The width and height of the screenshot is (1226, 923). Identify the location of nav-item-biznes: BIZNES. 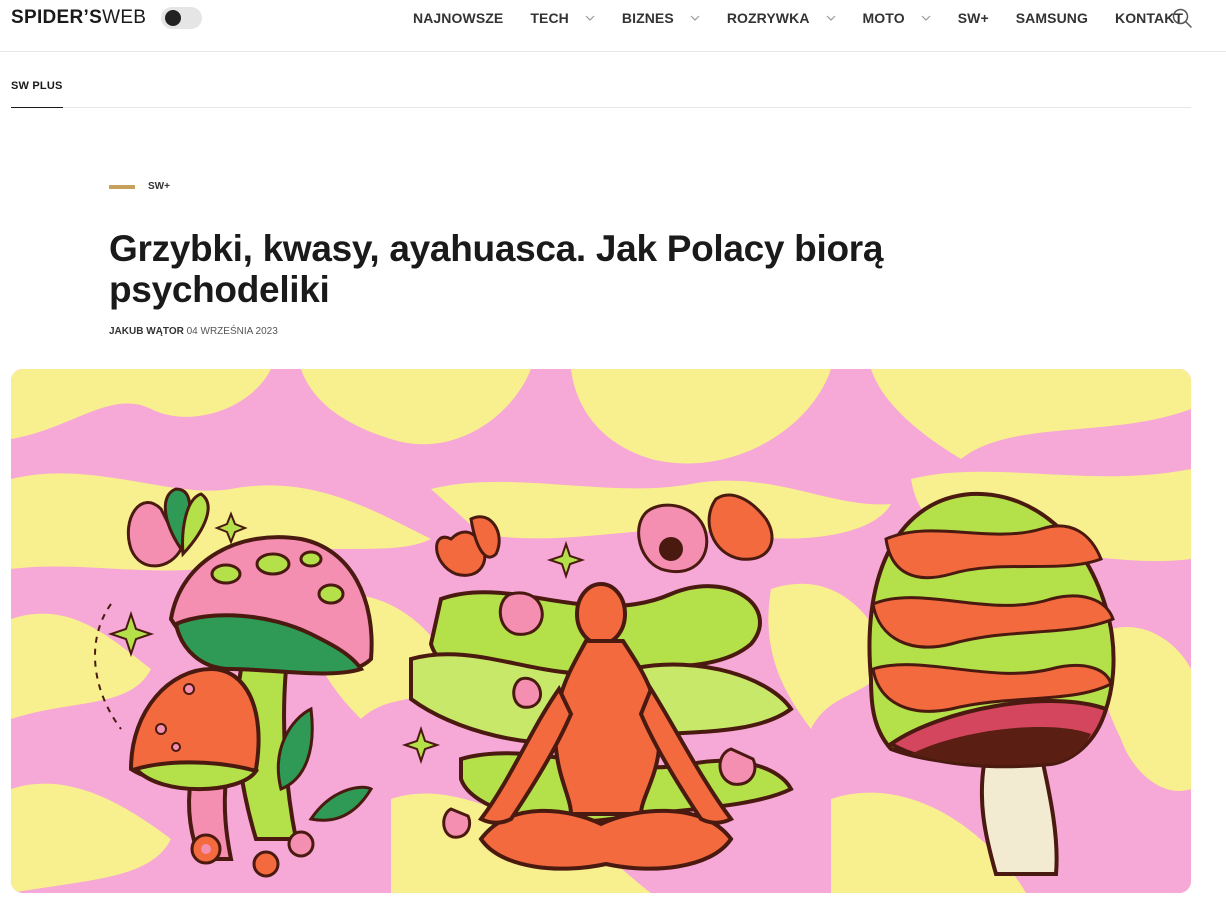
(661, 18).